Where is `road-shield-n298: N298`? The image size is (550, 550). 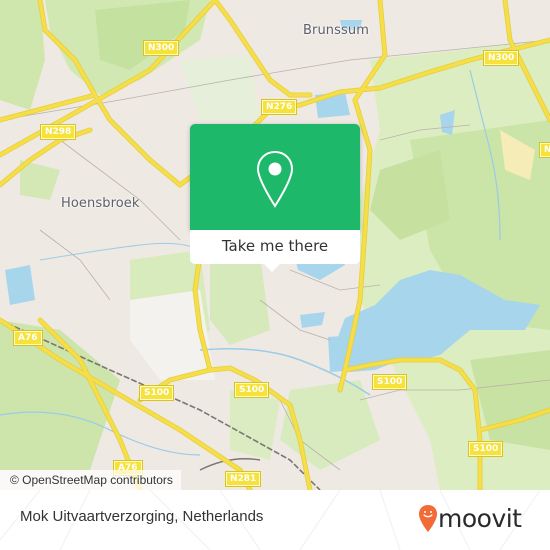 road-shield-n298: N298 is located at coordinates (58, 132).